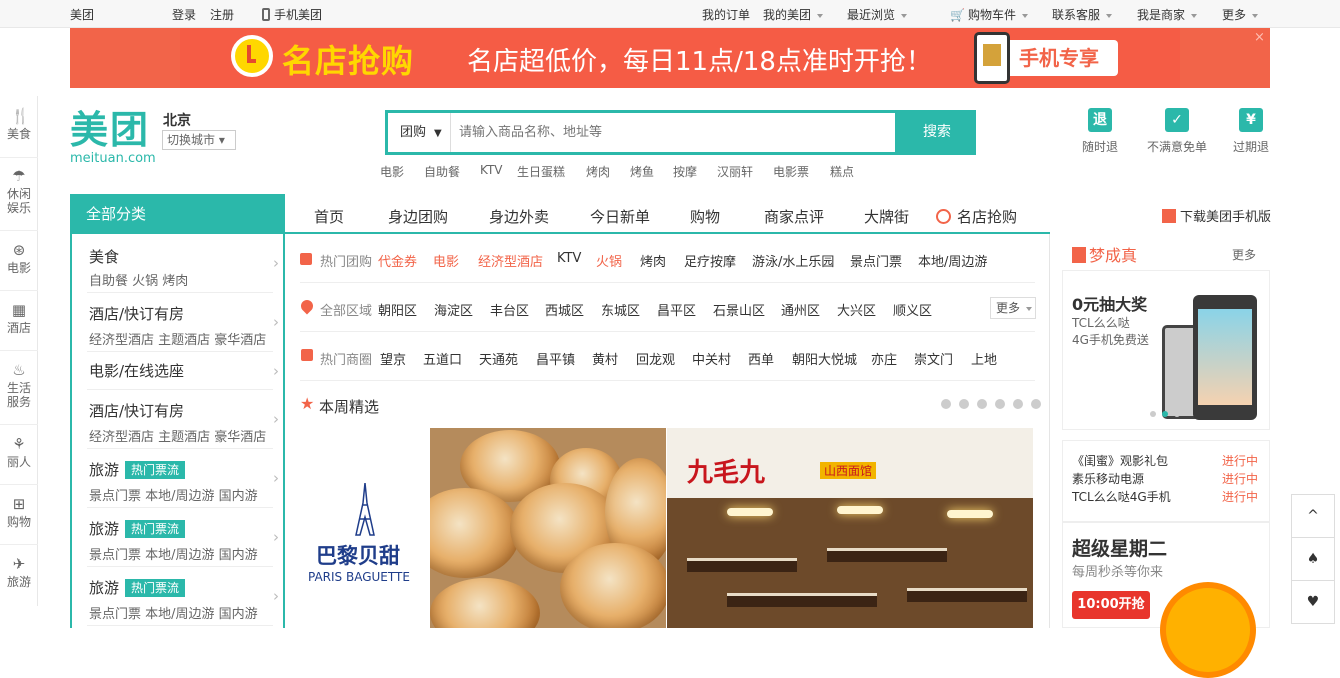  What do you see at coordinates (541, 171) in the screenshot?
I see `hotword-link: 生日蛋糕` at bounding box center [541, 171].